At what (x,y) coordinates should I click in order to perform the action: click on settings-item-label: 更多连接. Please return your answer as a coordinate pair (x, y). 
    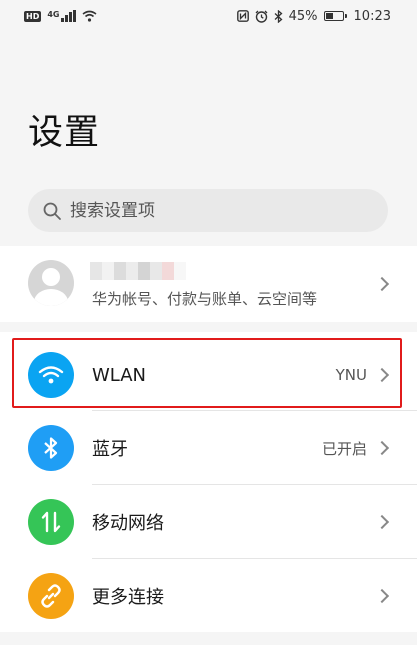
    Looking at the image, I should click on (128, 597).